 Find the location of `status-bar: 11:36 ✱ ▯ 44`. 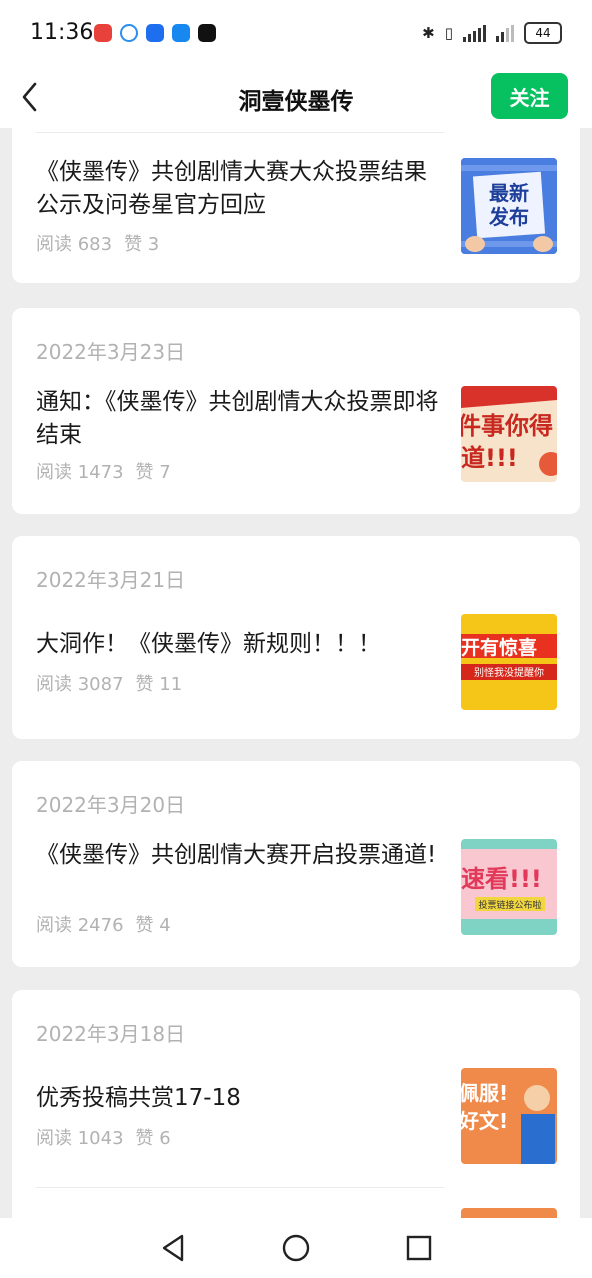

status-bar: 11:36 ✱ ▯ 44 is located at coordinates (296, 33).